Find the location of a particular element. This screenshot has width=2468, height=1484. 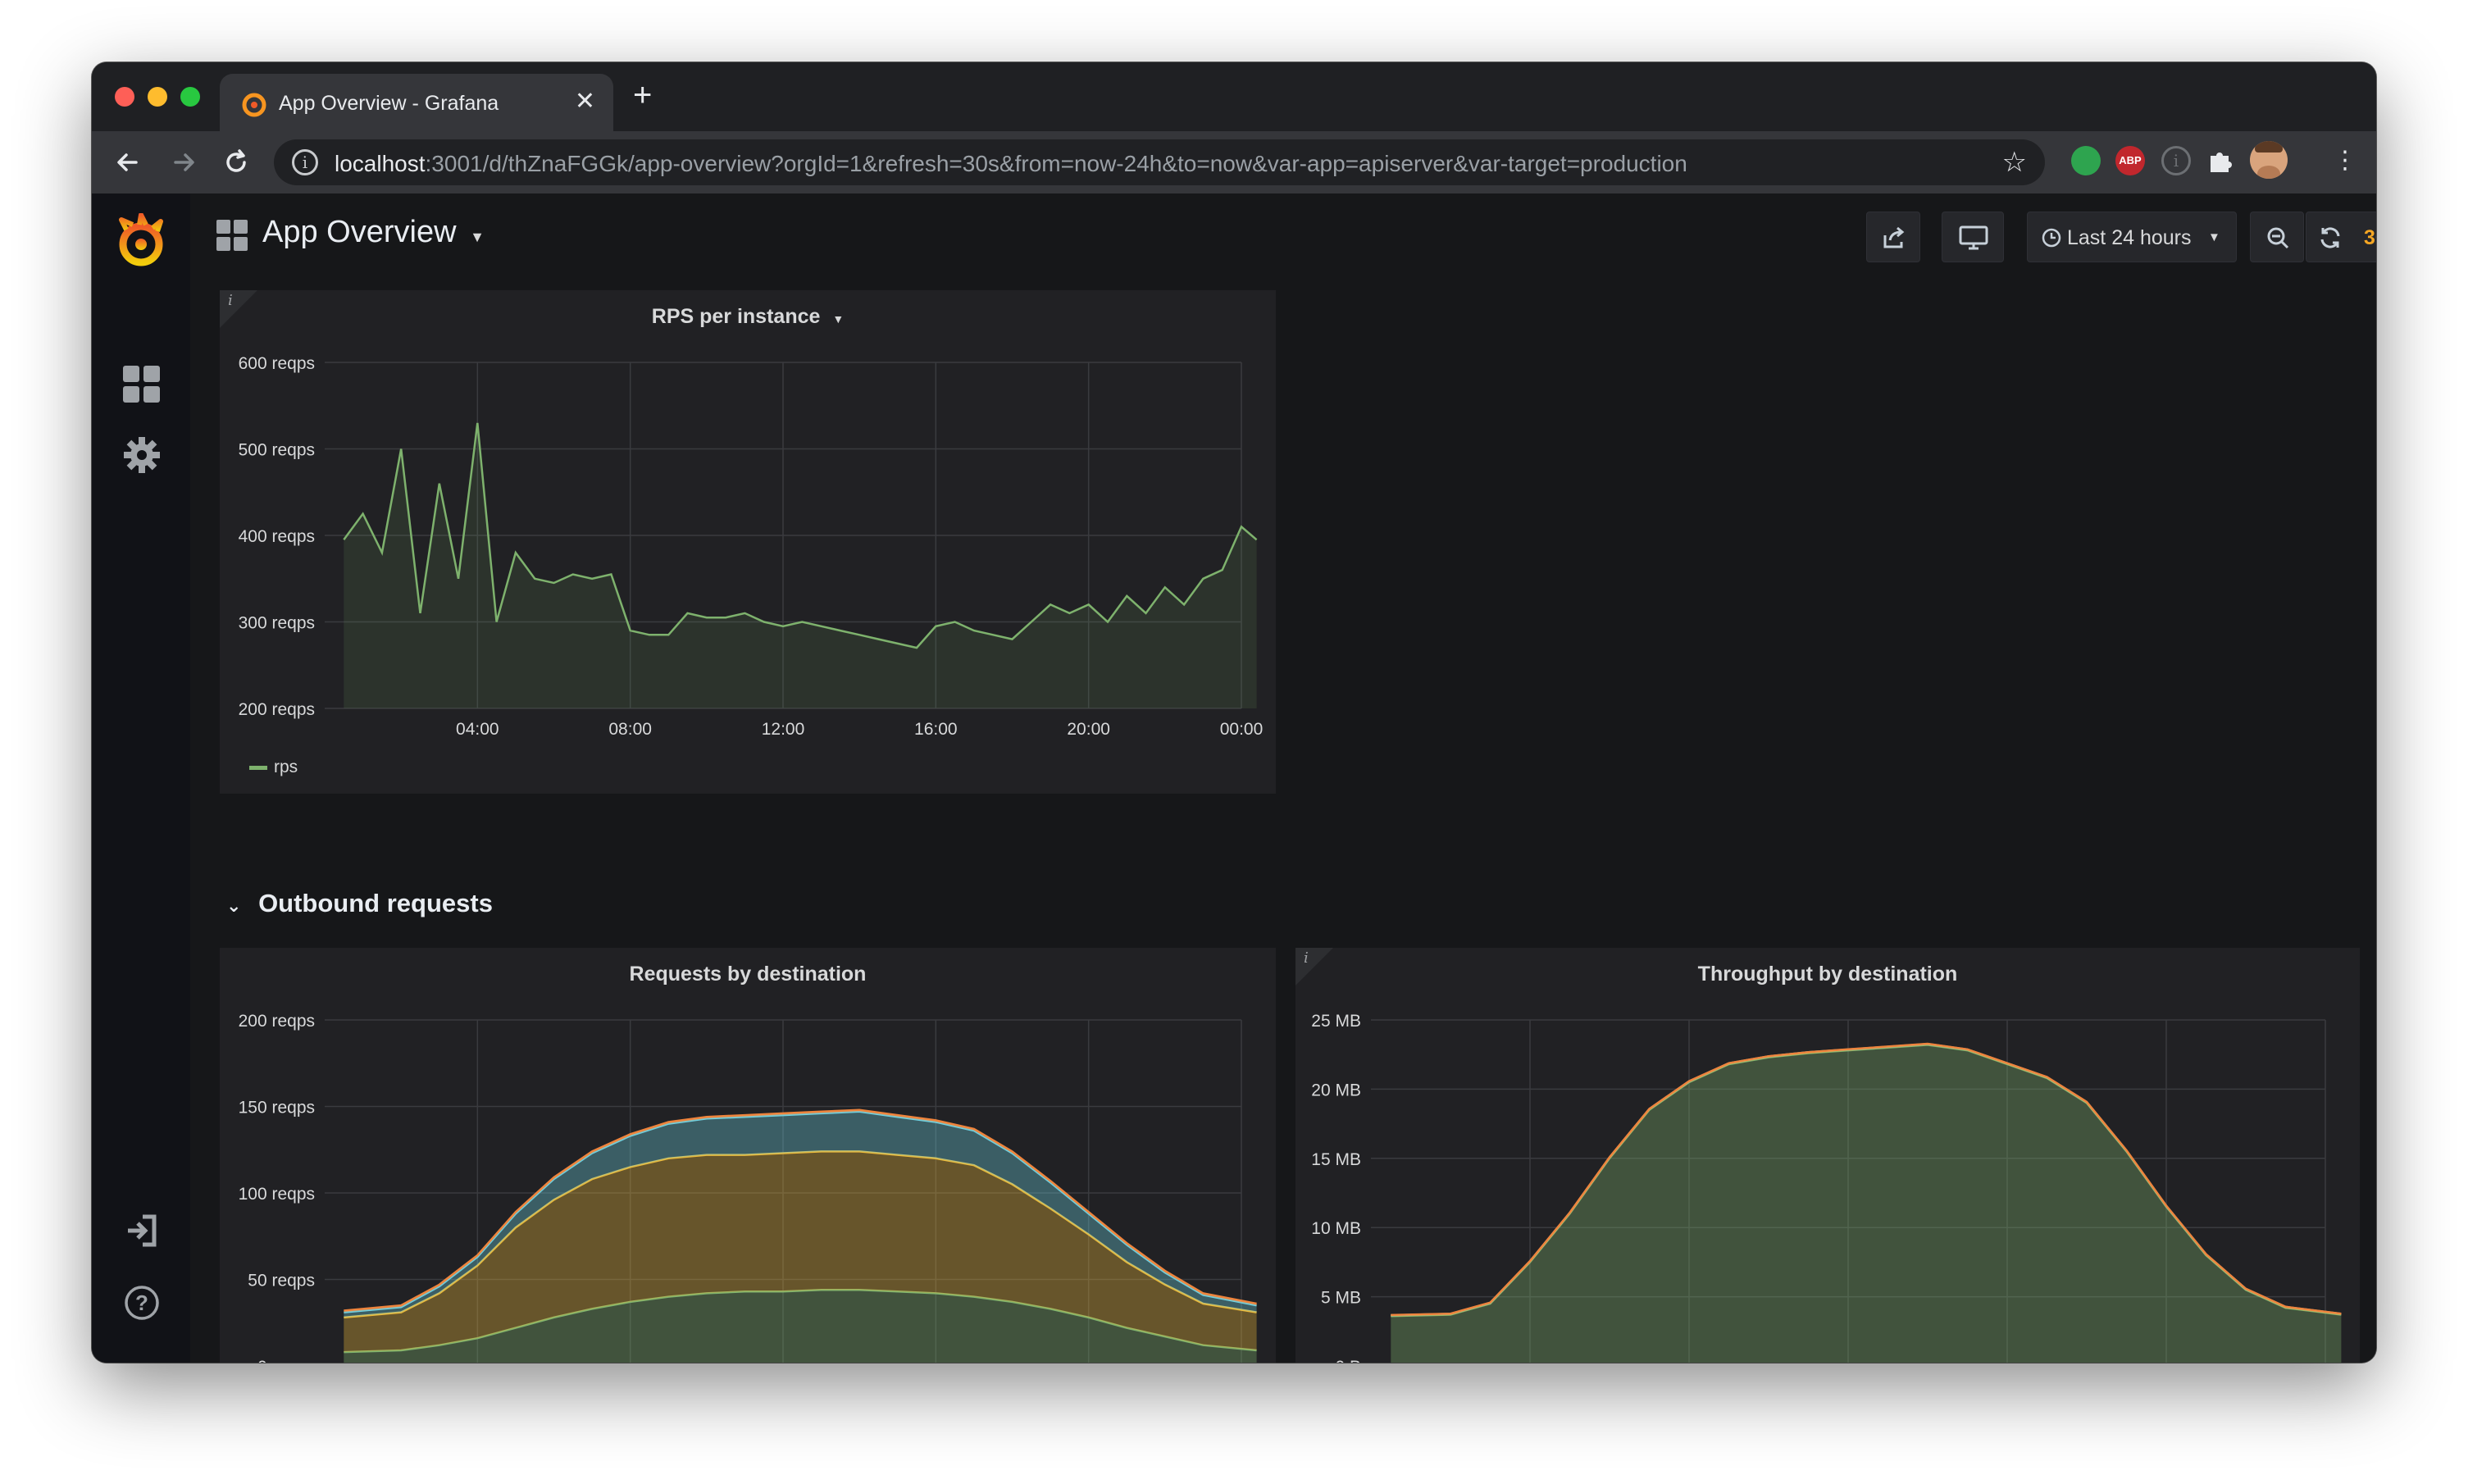

y-tick-label: 15 MB is located at coordinates (1336, 1159).